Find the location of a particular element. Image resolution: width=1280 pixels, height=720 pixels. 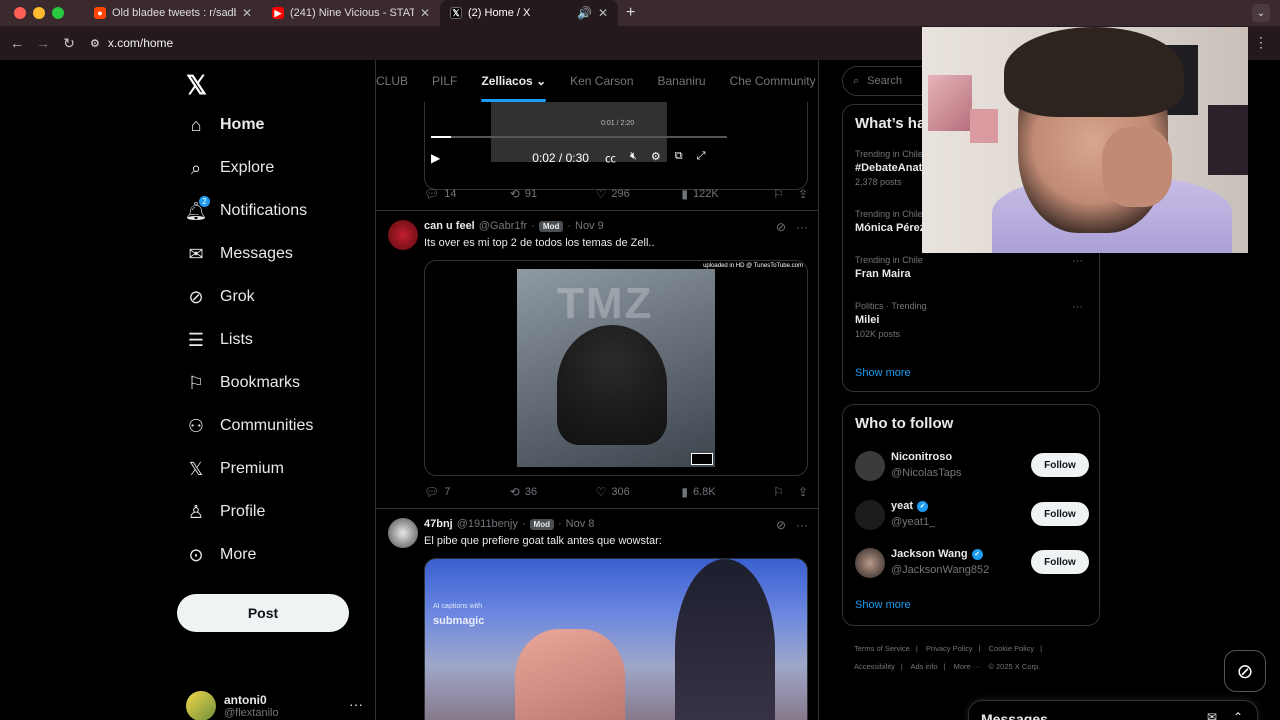

trend-item: Trending in Chile Fran Maira ··· is located at coordinates (972, 267).